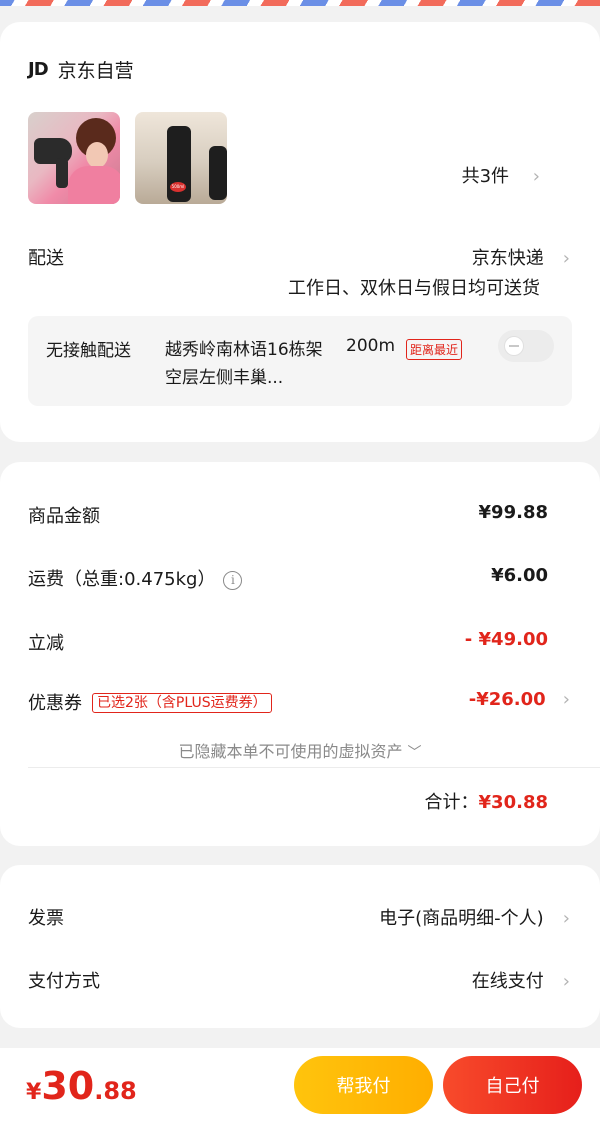  What do you see at coordinates (434, 349) in the screenshot?
I see `nearest-badge: 距离最近` at bounding box center [434, 349].